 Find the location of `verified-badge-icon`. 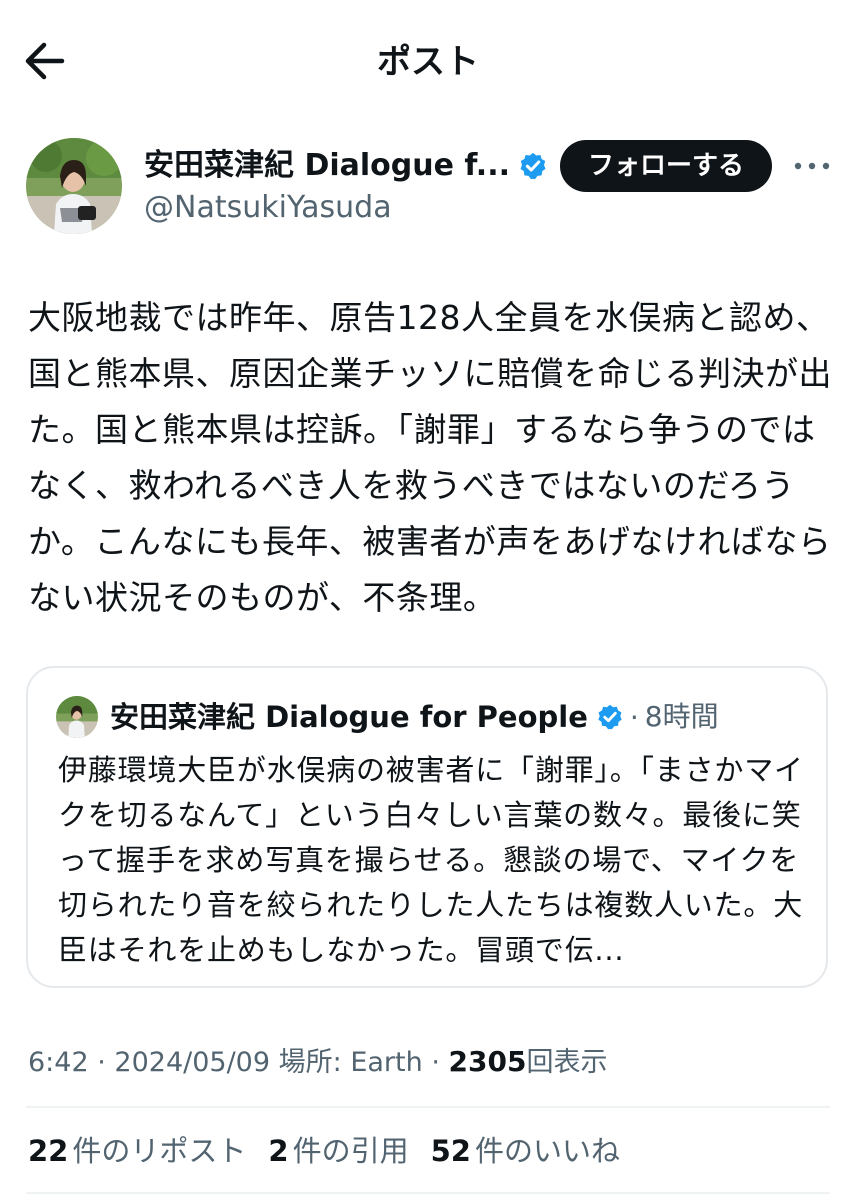

verified-badge-icon is located at coordinates (533, 166).